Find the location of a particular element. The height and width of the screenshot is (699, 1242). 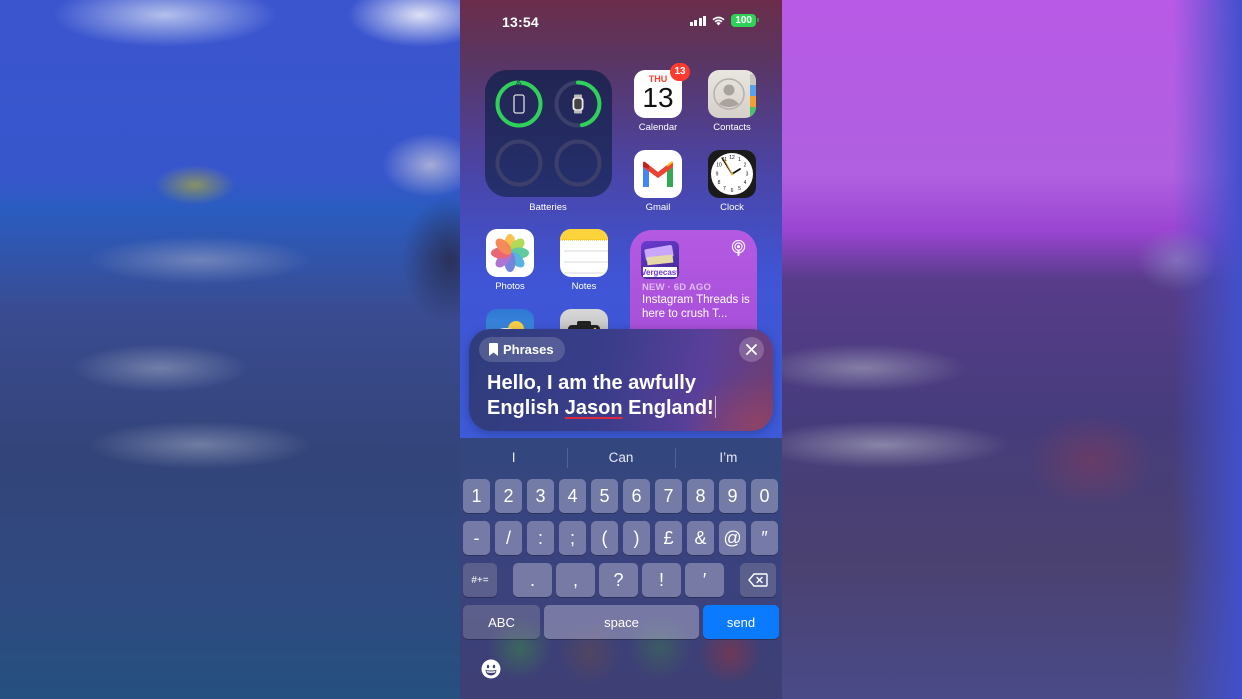

status-time: 13:54 is located at coordinates (520, 22).